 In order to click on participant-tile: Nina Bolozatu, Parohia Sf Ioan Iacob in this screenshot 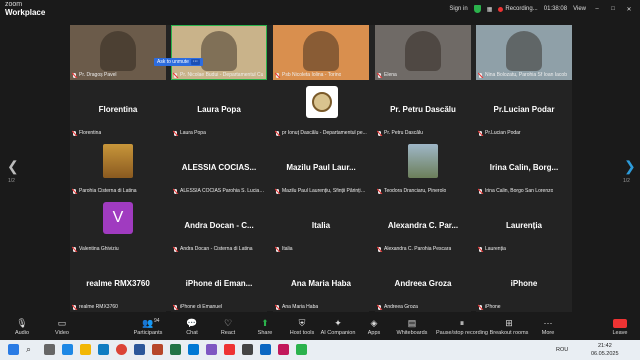, I will do `click(524, 52)`.